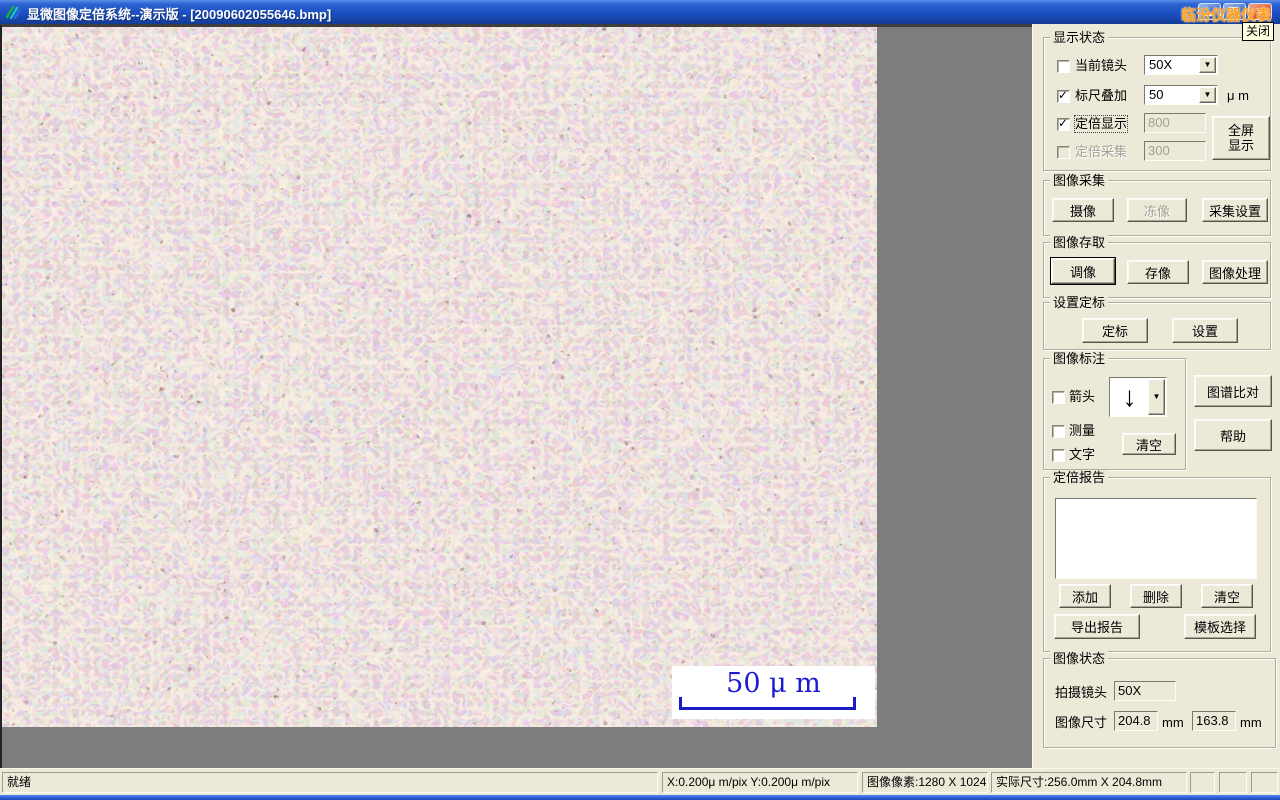 The height and width of the screenshot is (800, 1280). I want to click on current-lens-value: 50X, so click(1161, 64).